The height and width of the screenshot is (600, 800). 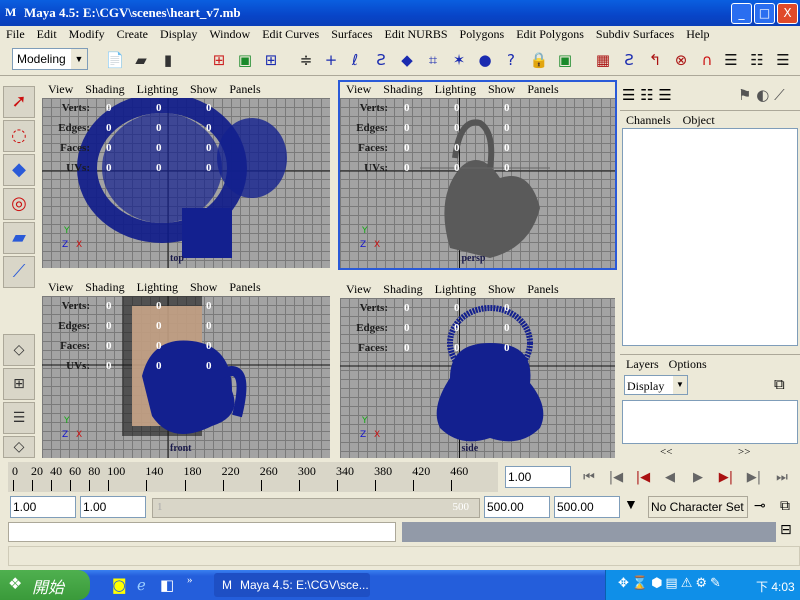 I want to click on step-back-key-icon: |◀, so click(x=616, y=478).